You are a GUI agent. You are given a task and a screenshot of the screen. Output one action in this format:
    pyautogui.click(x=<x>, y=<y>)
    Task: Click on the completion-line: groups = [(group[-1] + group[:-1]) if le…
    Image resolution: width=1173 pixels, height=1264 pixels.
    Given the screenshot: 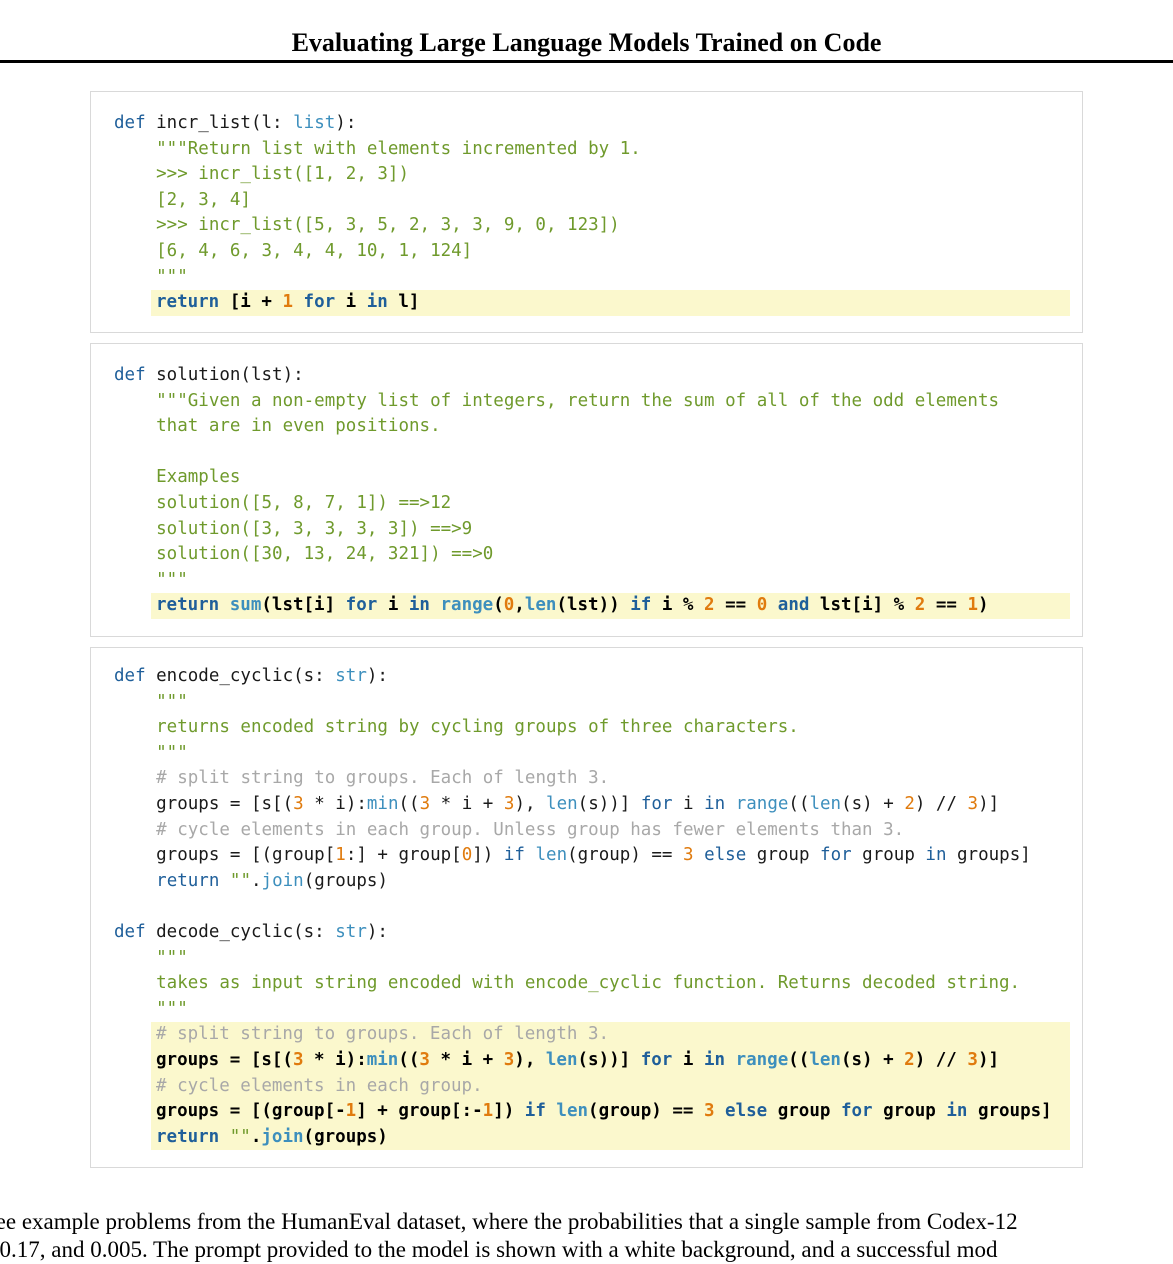 What is the action you would take?
    pyautogui.click(x=610, y=1112)
    